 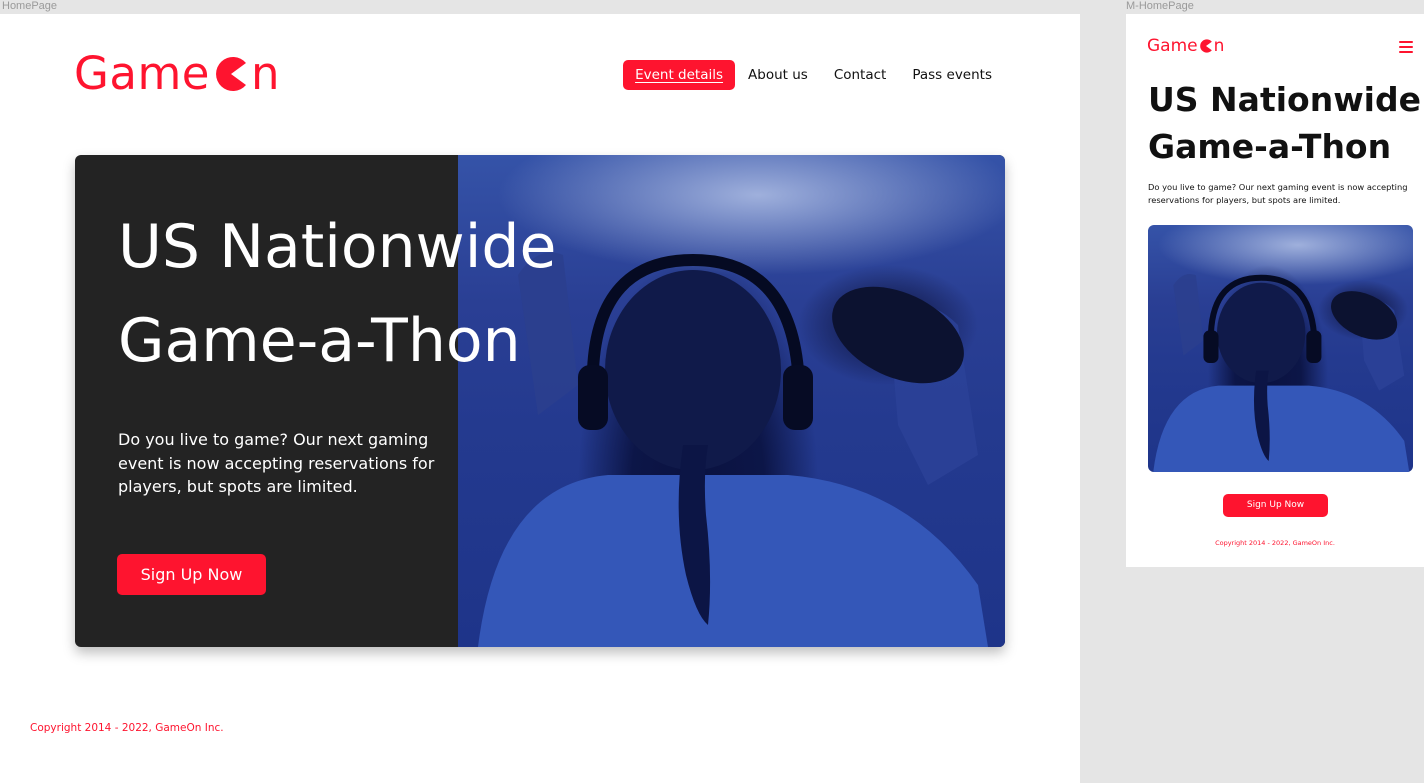 What do you see at coordinates (1284, 99) in the screenshot?
I see `mobile-hero-title-line-1: US Nationwide` at bounding box center [1284, 99].